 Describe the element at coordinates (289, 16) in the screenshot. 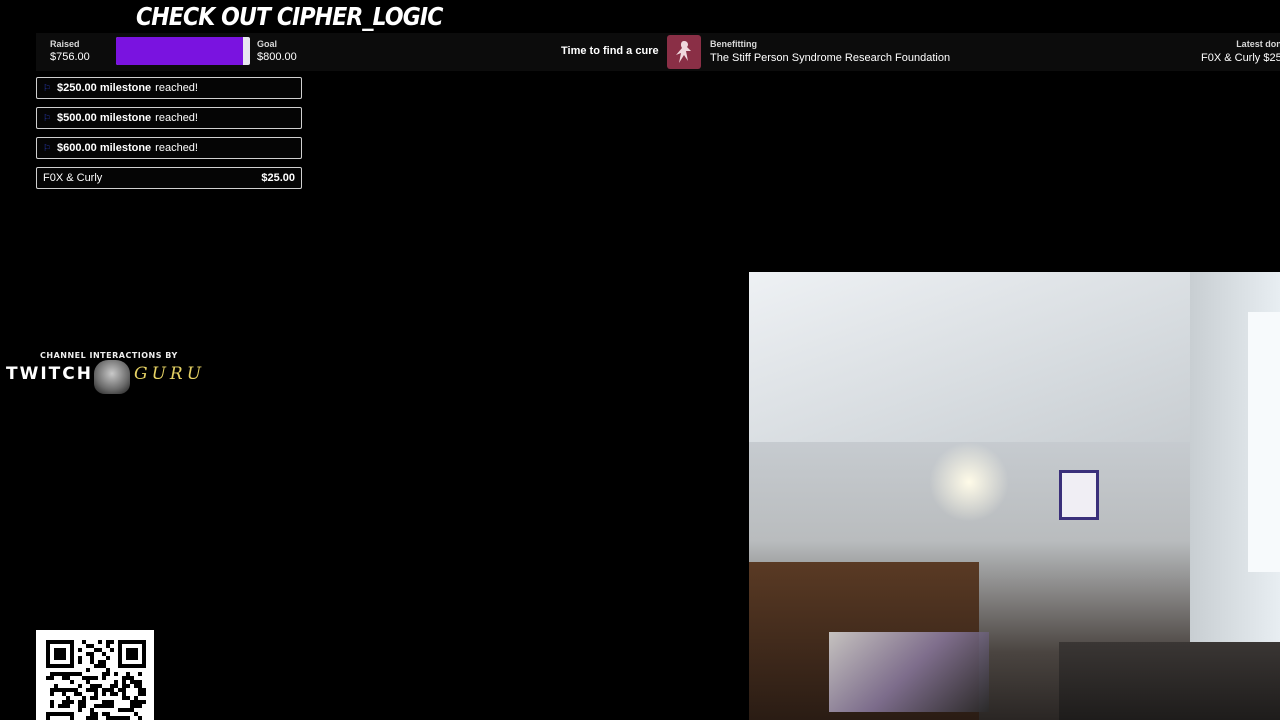

I see `overlay-headline: CHECK OUT CIPHER_LOGIC` at that location.